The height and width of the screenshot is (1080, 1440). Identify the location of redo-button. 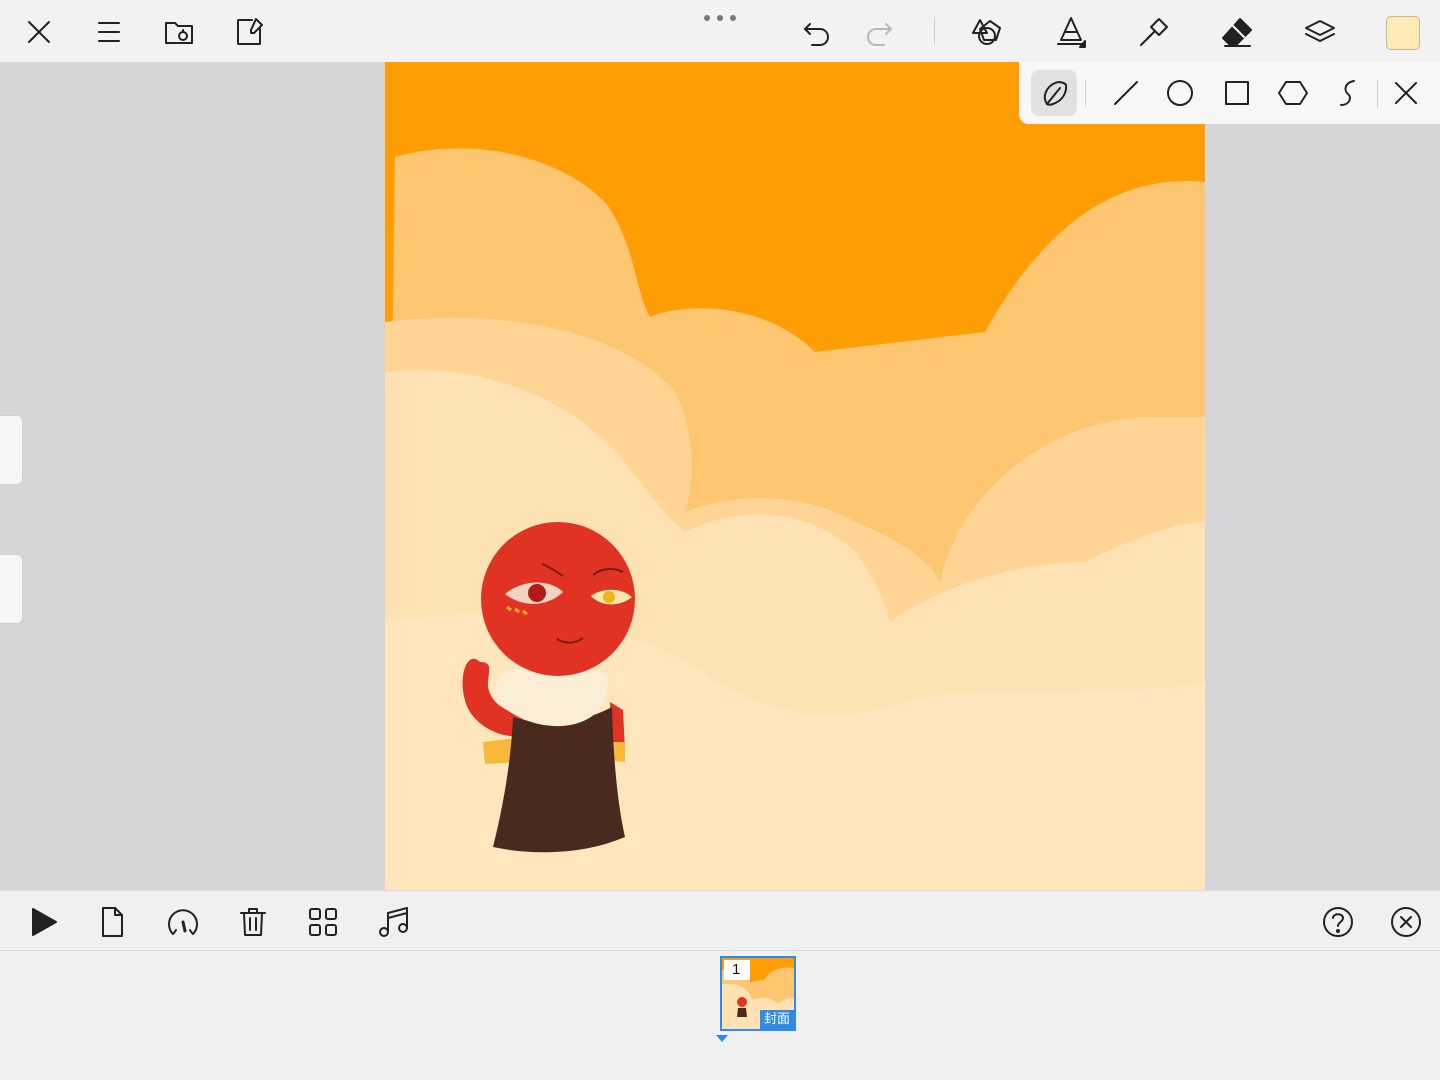
(879, 32).